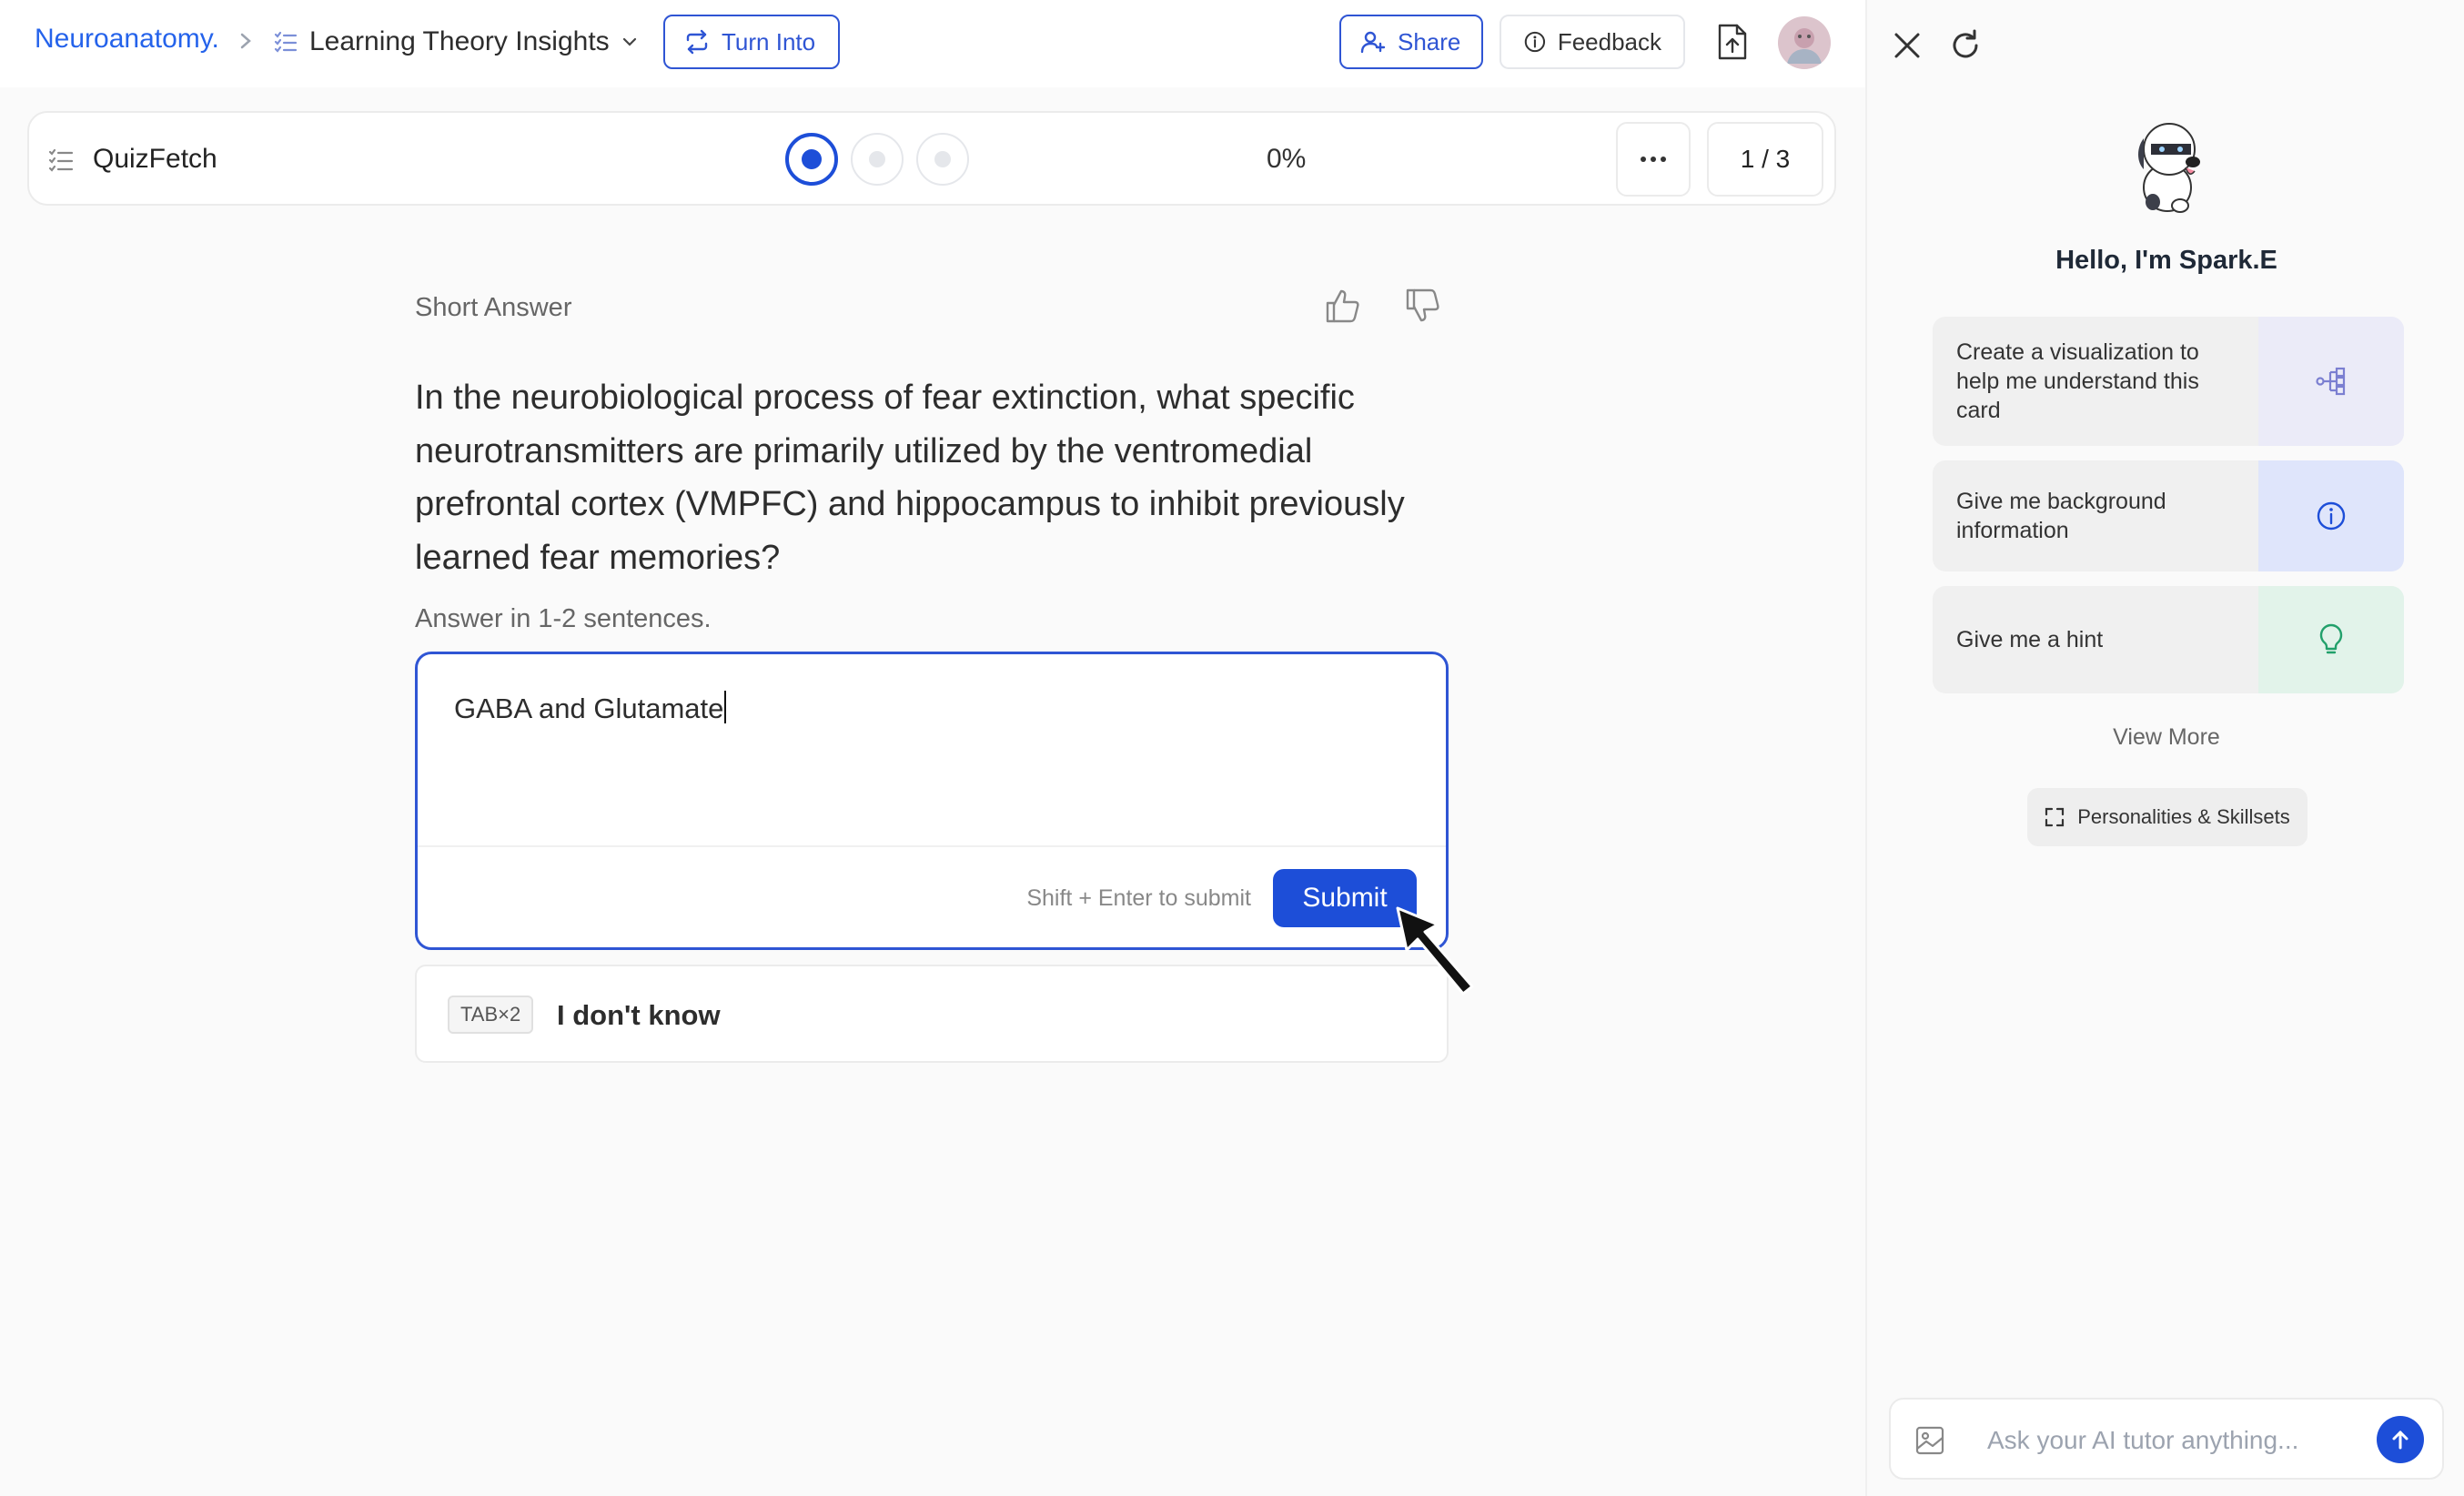 The width and height of the screenshot is (2464, 1496). I want to click on question-type: Short Answer, so click(493, 307).